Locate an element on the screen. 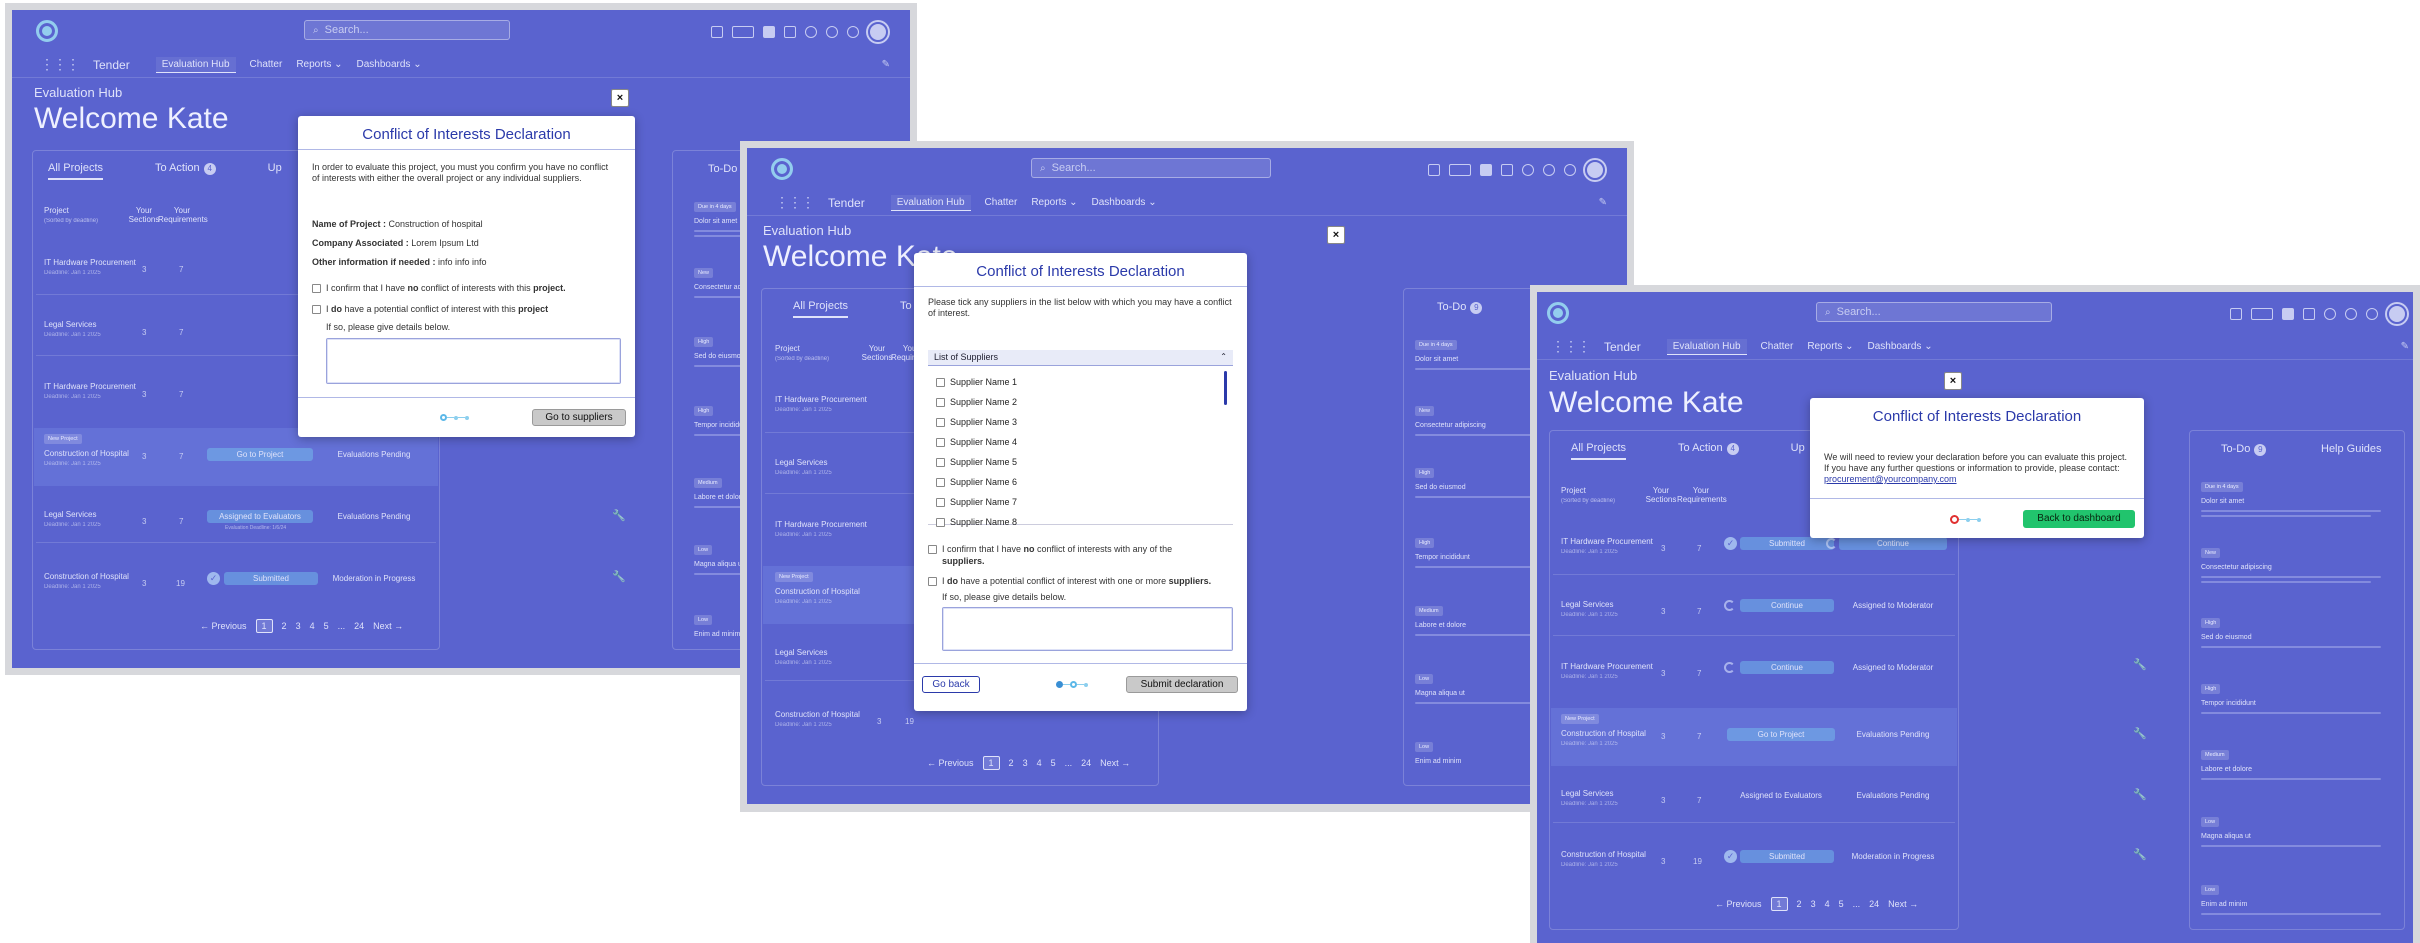 The width and height of the screenshot is (2420, 943). supplier-checkbox: Supplier Name 4 is located at coordinates (976, 442).